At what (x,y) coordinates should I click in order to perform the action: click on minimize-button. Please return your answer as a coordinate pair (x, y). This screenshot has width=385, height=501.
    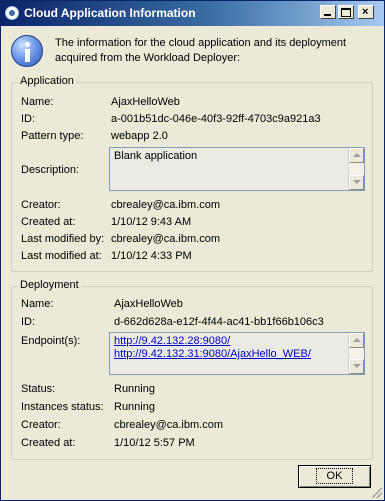
    Looking at the image, I should click on (328, 12).